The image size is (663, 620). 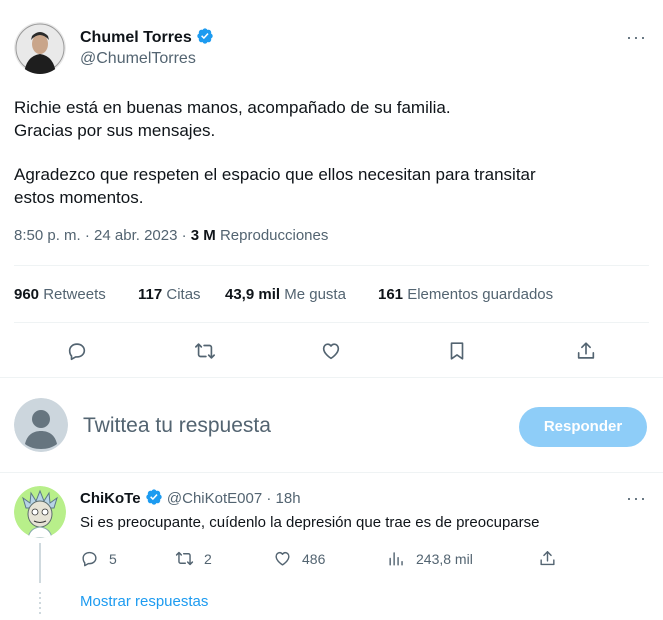 What do you see at coordinates (314, 558) in the screenshot?
I see `reply-likes-count: 486` at bounding box center [314, 558].